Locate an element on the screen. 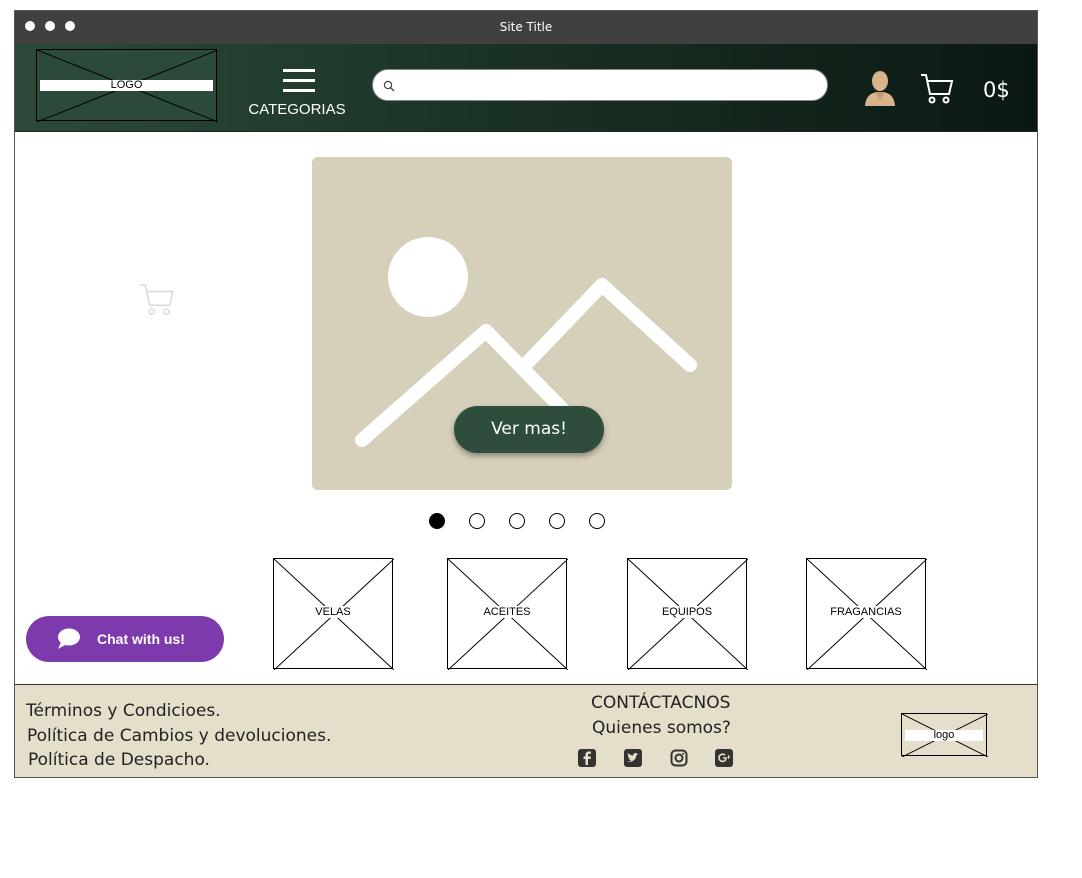  facebook-icon is located at coordinates (587, 758).